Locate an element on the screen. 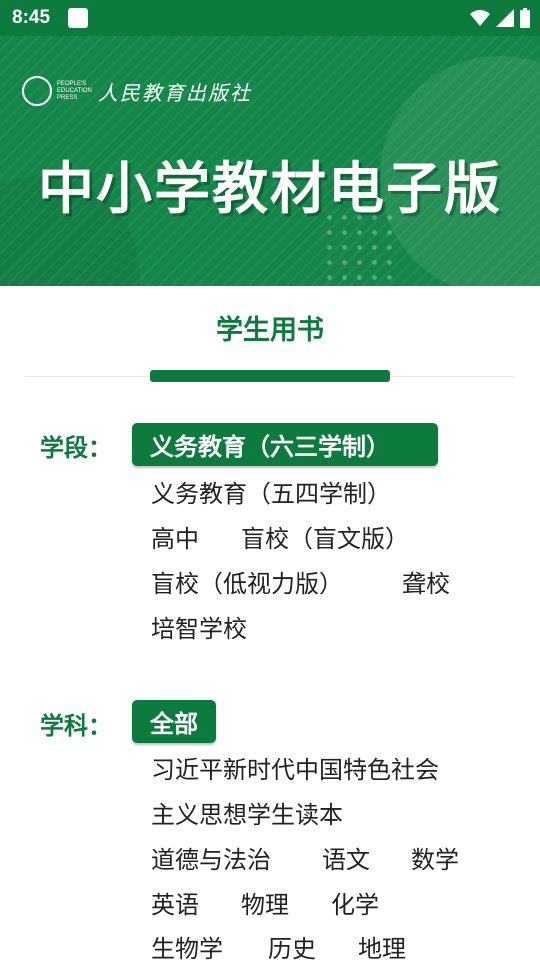 This screenshot has height=964, width=540. stage-option: 盲校（盲文版） is located at coordinates (325, 536).